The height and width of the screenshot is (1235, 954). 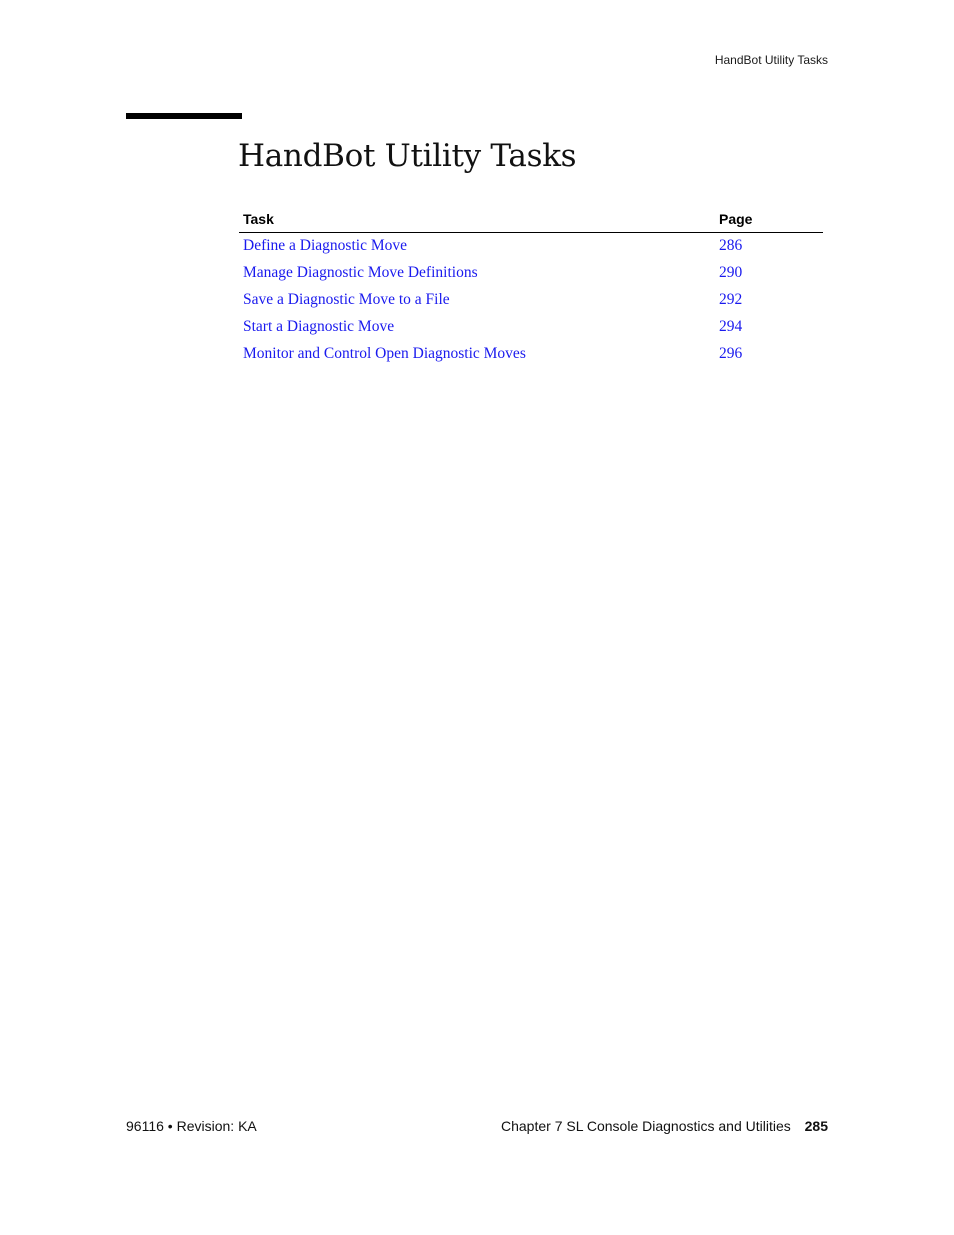 What do you see at coordinates (730, 272) in the screenshot?
I see `page-link: 290` at bounding box center [730, 272].